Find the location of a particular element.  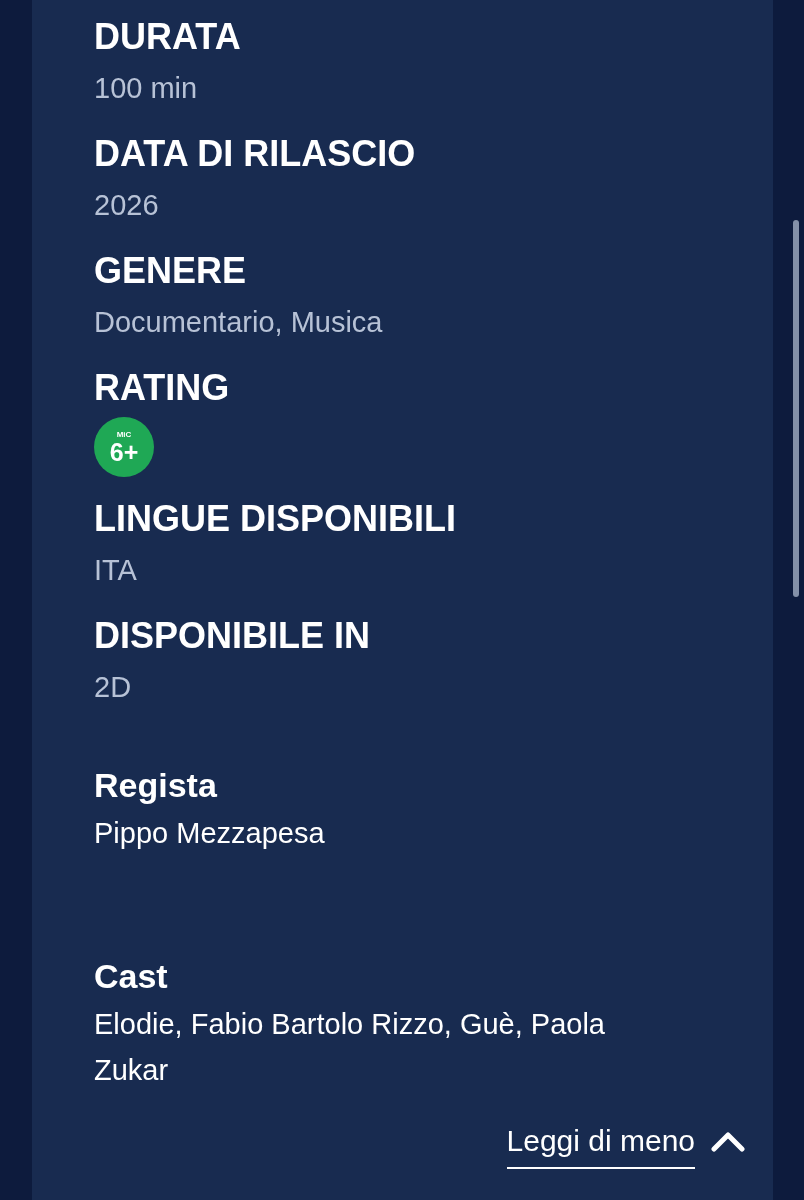

credit-heading: Cast is located at coordinates (131, 976).